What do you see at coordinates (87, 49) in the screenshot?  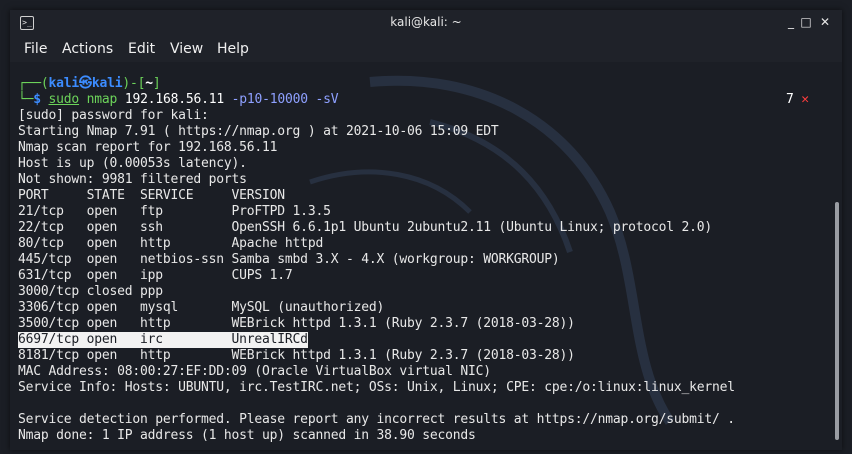 I see `menu-actions: Actions` at bounding box center [87, 49].